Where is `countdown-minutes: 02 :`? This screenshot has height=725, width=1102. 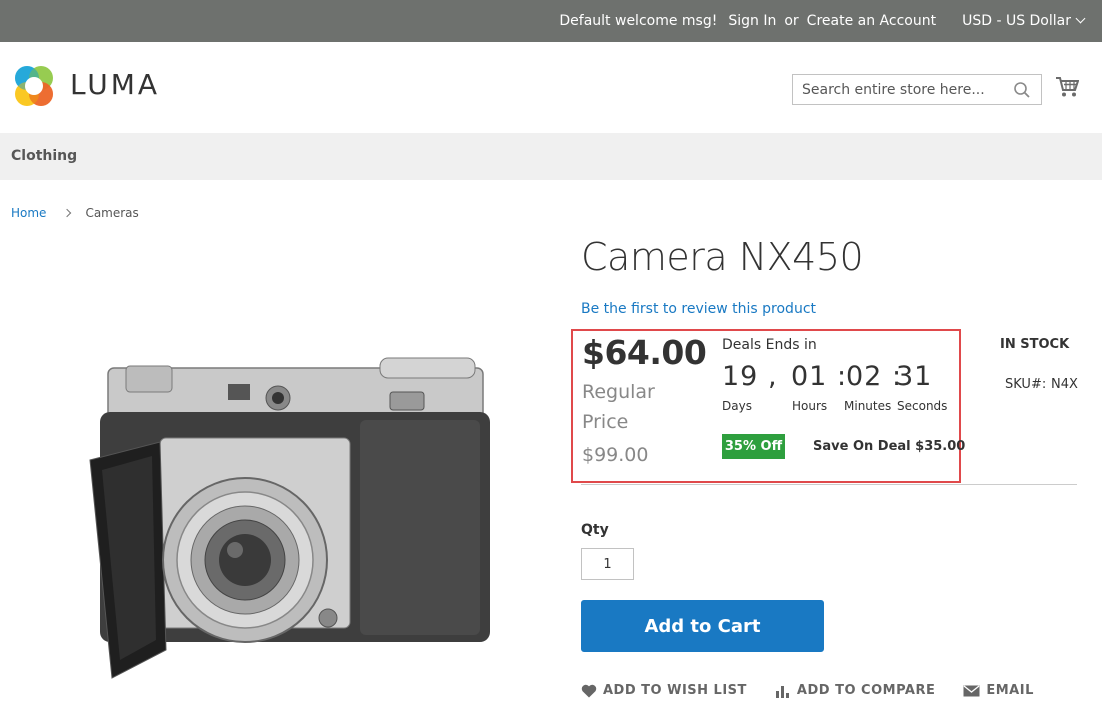
countdown-minutes: 02 : is located at coordinates (874, 376).